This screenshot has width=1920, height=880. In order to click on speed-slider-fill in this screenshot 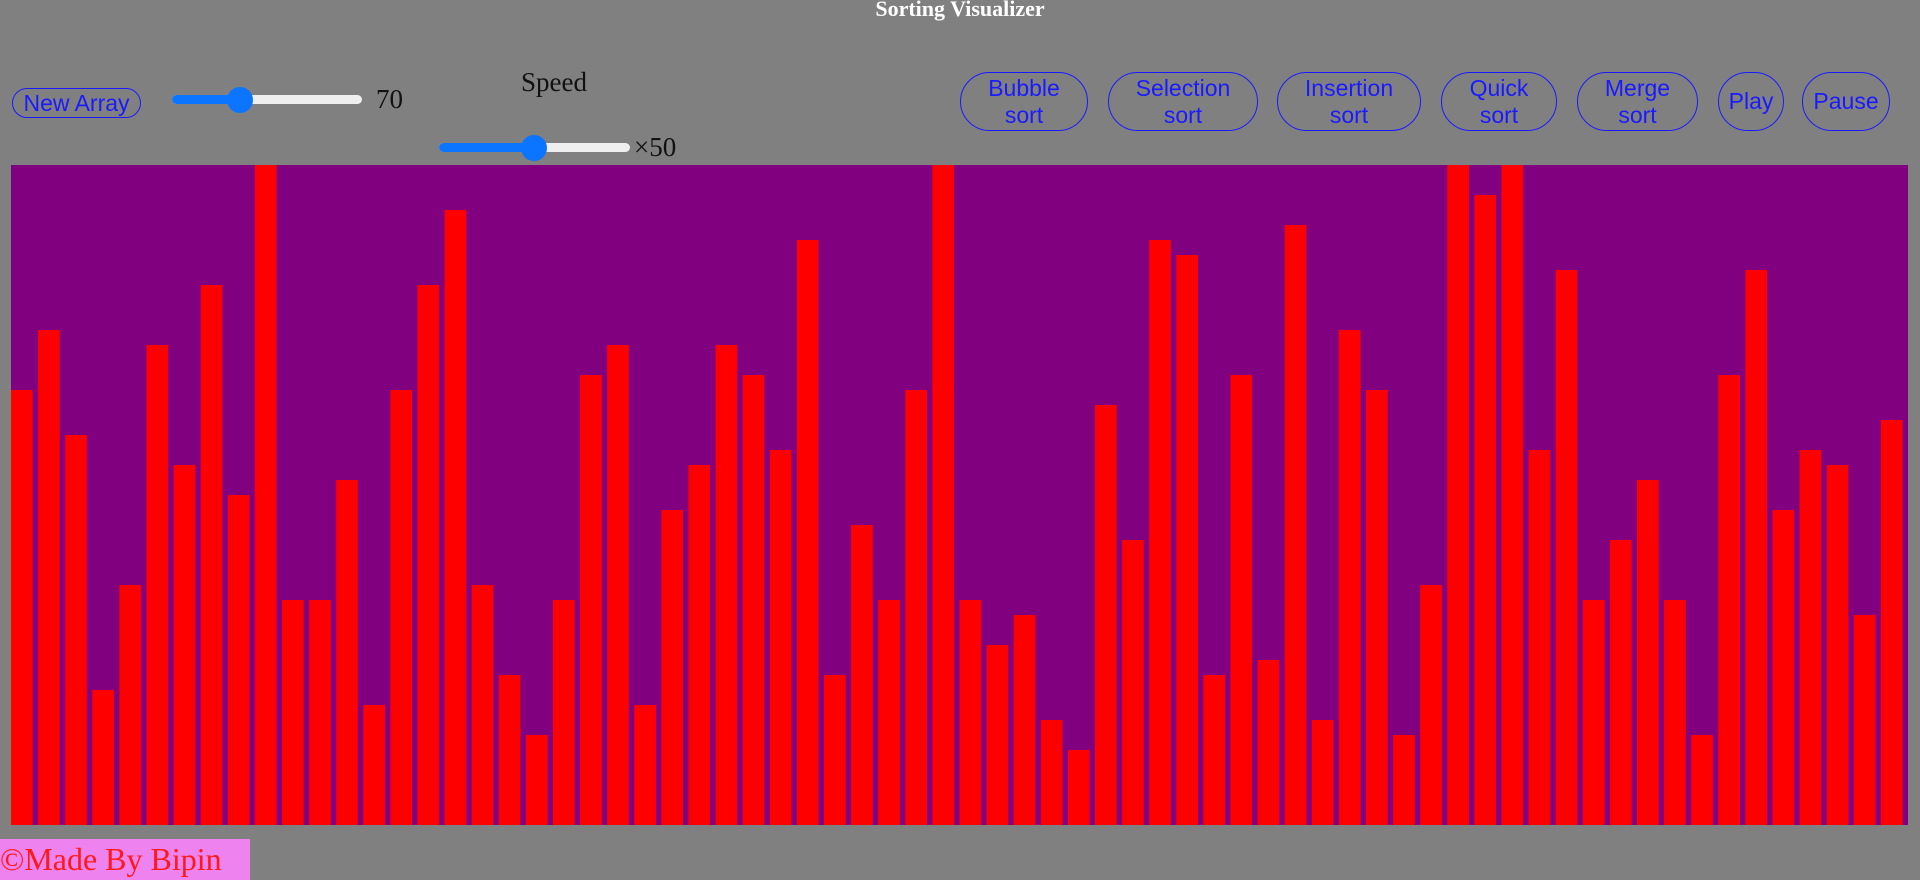, I will do `click(486, 147)`.